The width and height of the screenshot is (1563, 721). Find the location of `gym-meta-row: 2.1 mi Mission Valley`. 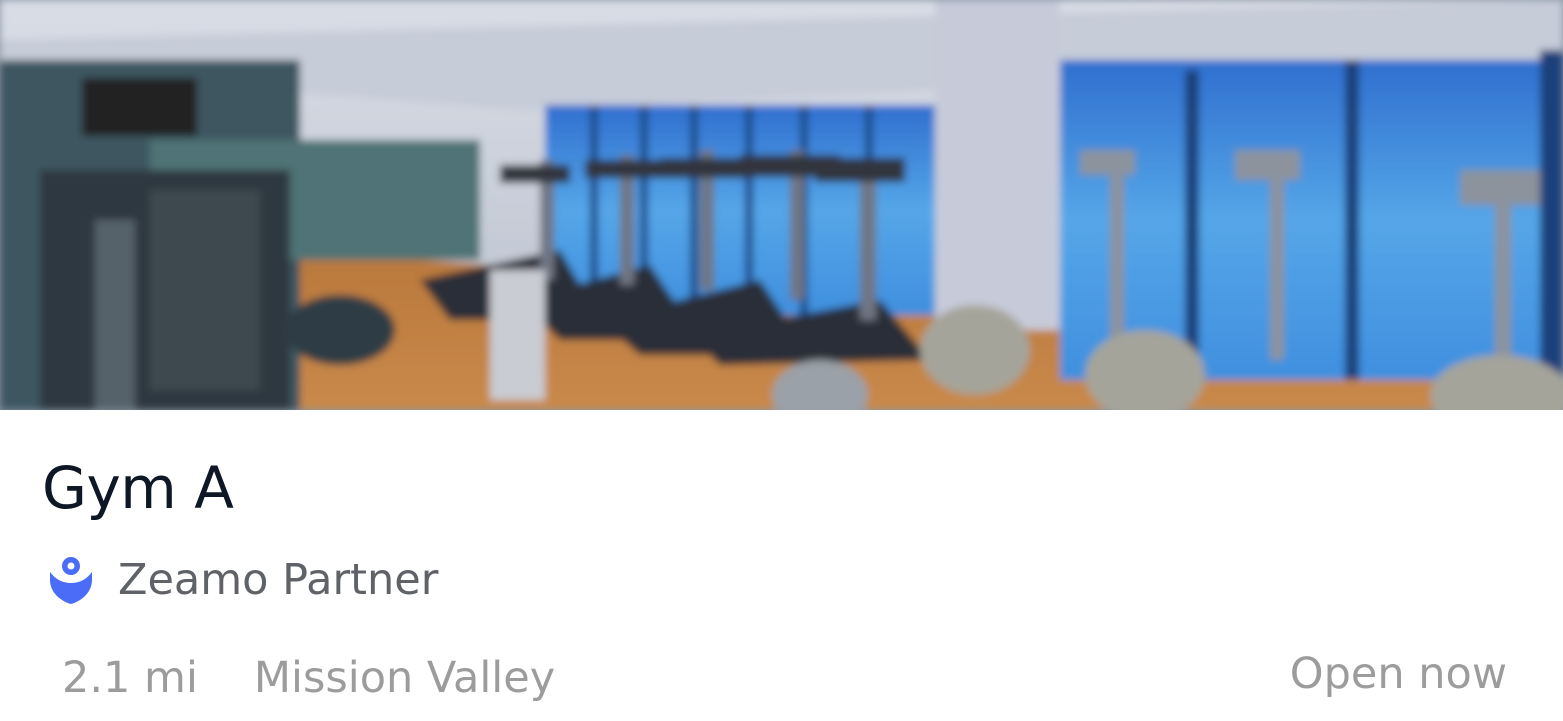

gym-meta-row: 2.1 mi Mission Valley is located at coordinates (308, 678).